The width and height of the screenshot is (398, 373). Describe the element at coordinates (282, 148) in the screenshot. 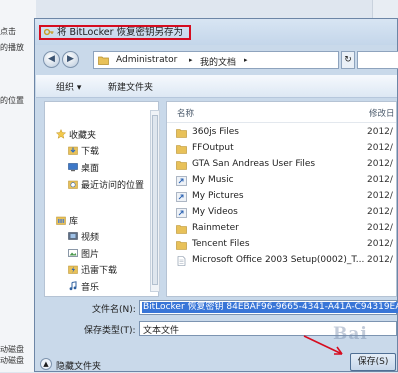

I see `file-row: FFOutput 2012/` at that location.